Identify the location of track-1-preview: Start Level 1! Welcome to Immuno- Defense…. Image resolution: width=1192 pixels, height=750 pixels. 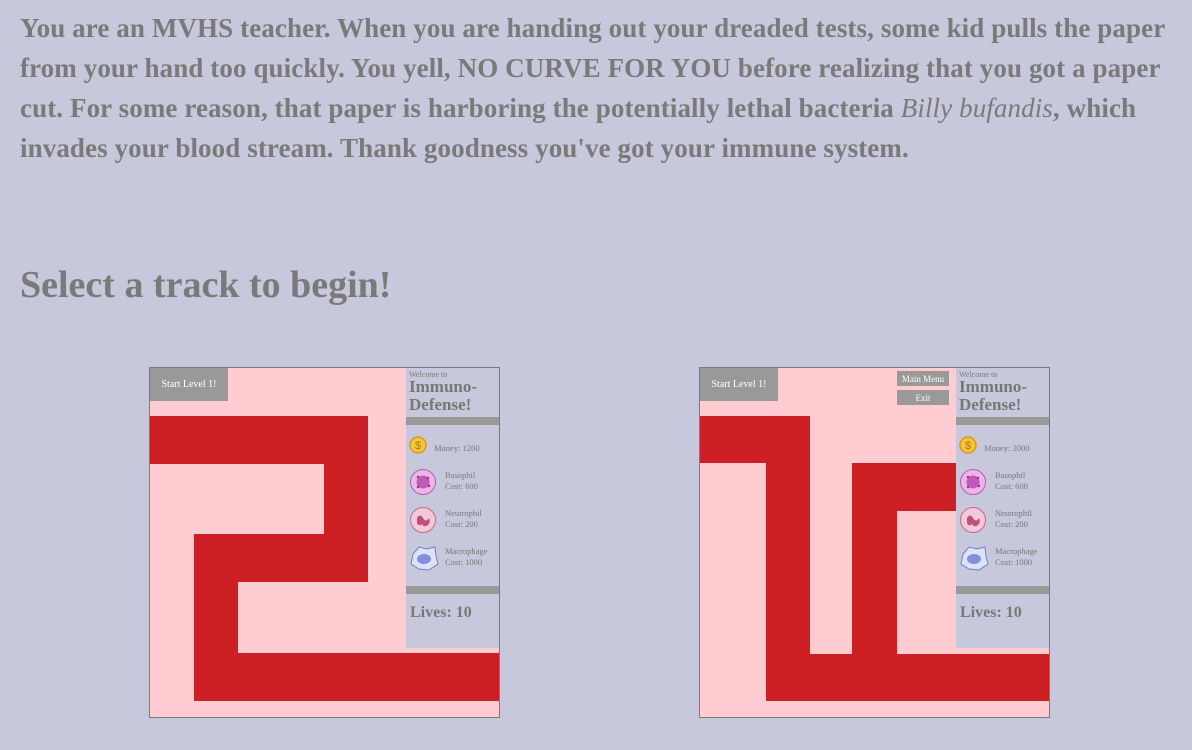
(324, 542).